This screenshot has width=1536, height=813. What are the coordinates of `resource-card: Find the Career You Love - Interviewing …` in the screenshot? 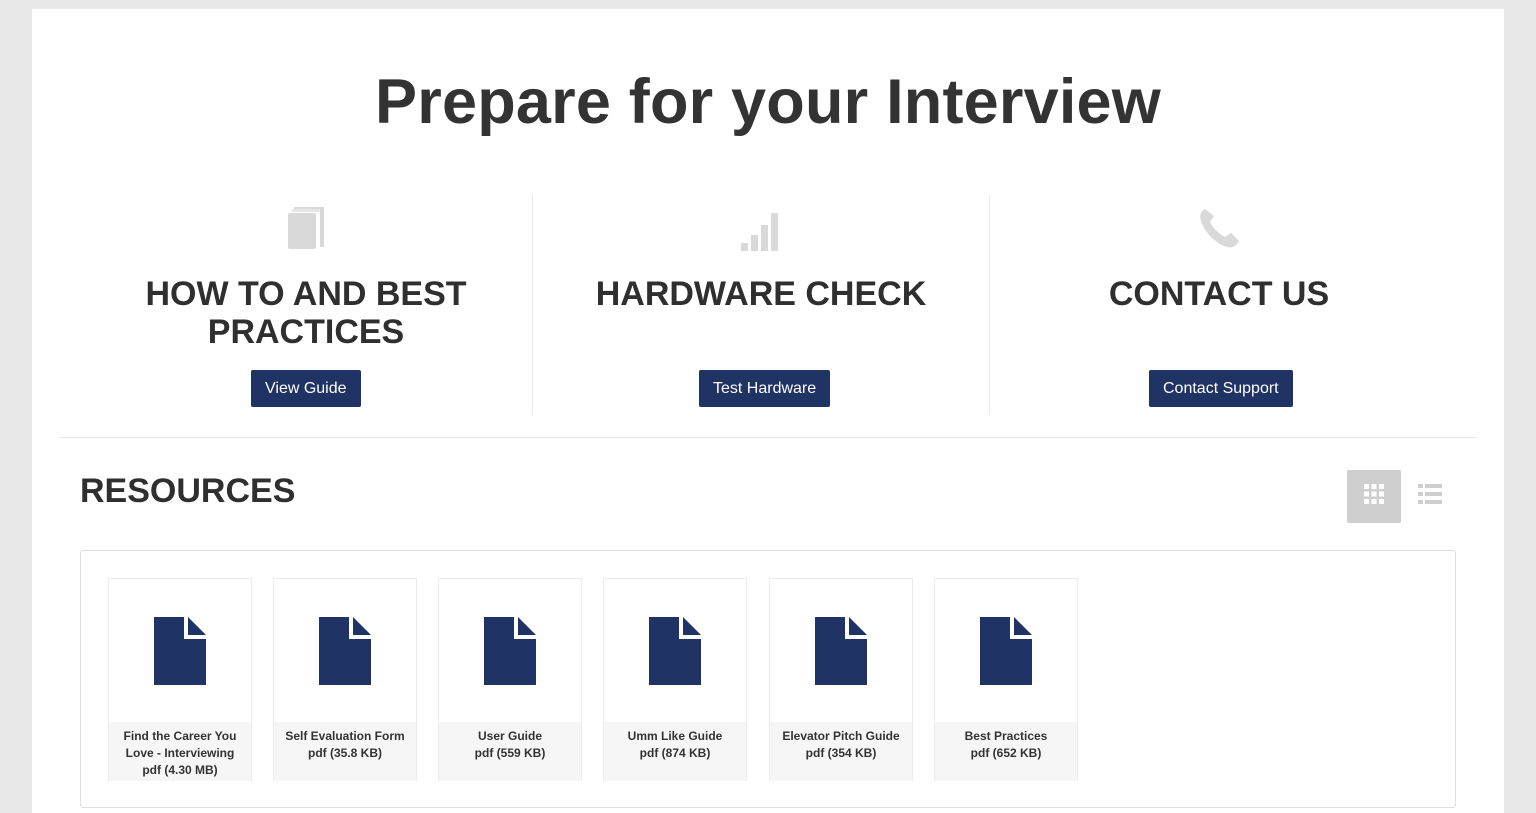 It's located at (180, 679).